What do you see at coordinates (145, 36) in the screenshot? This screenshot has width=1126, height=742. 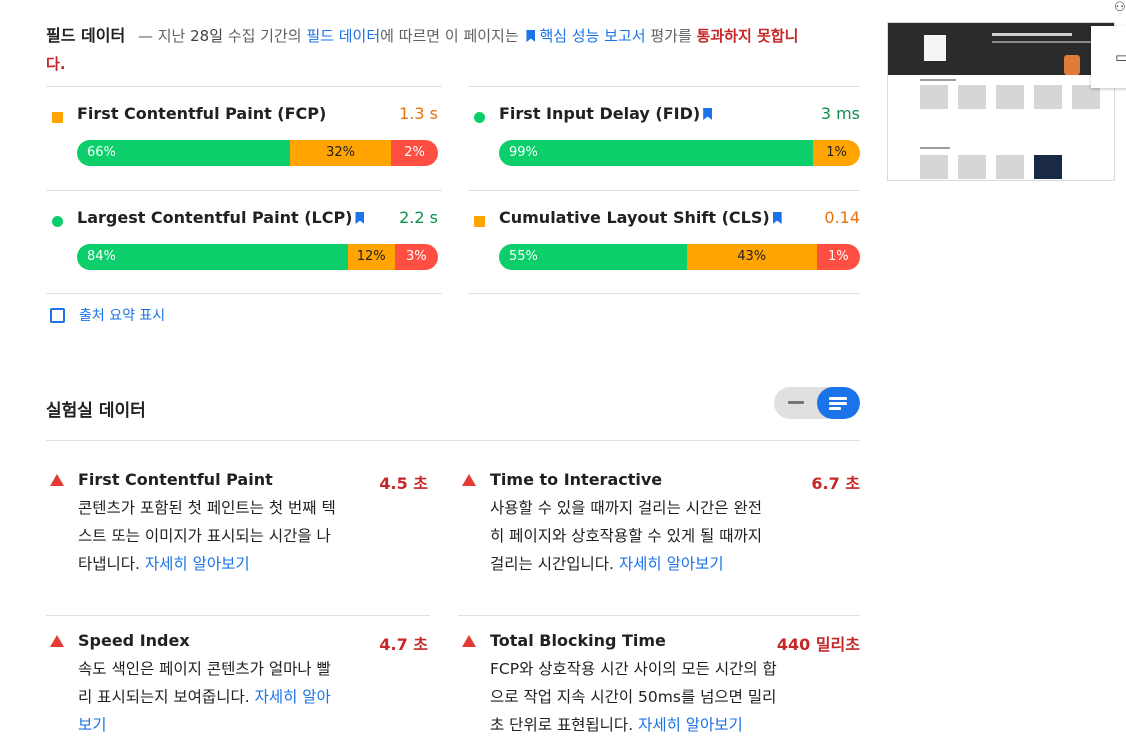 I see `dash: —` at bounding box center [145, 36].